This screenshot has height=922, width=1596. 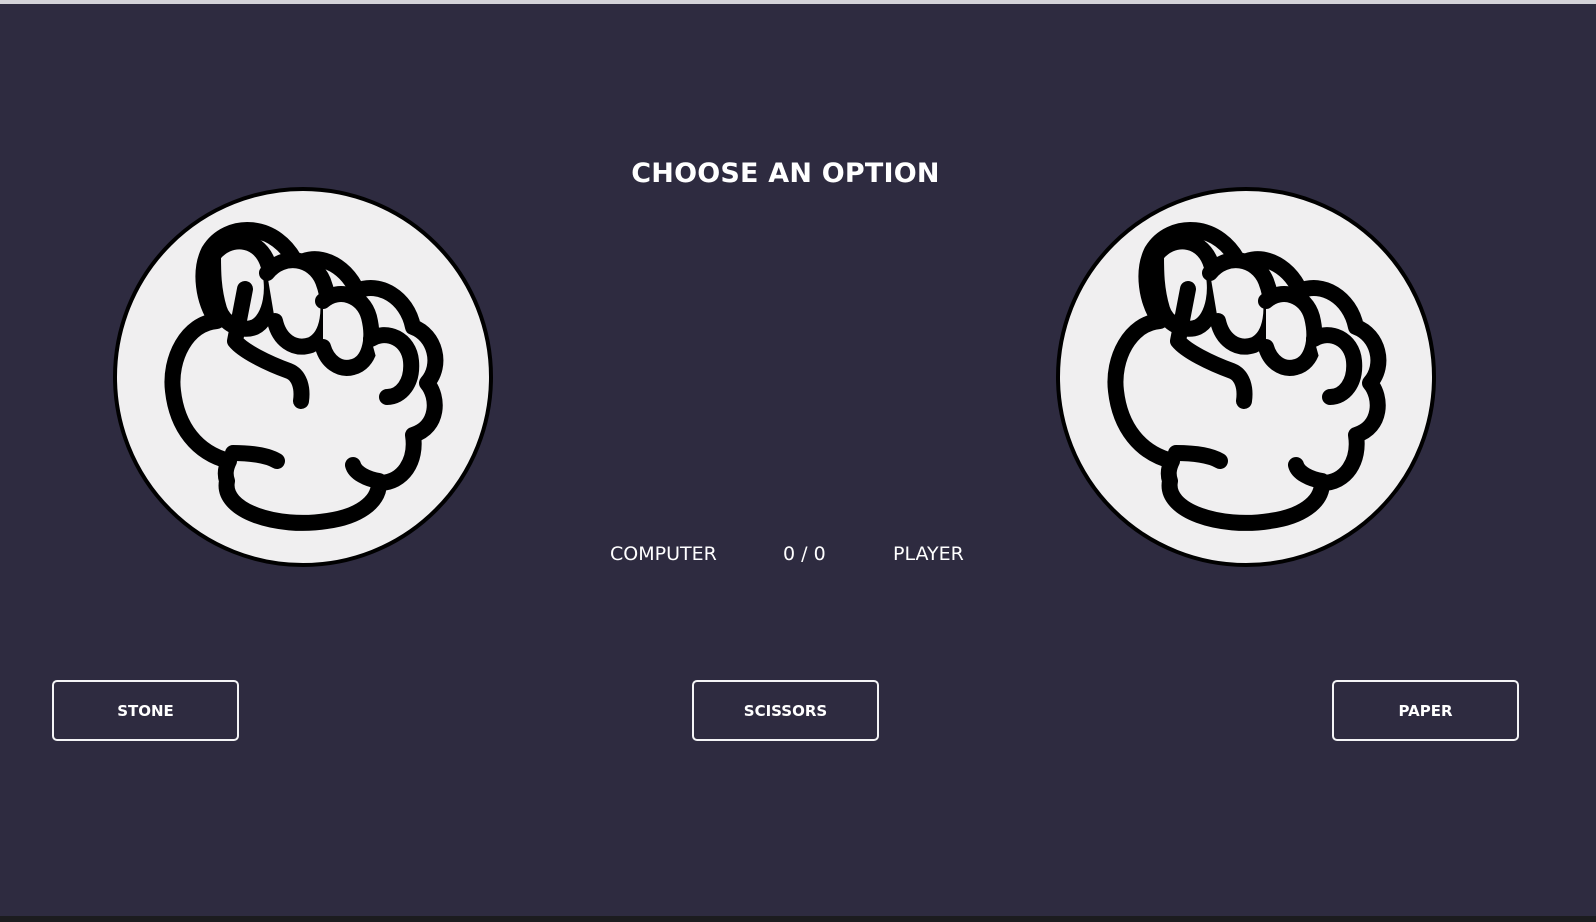 I want to click on browser-top-edge, so click(x=798, y=2).